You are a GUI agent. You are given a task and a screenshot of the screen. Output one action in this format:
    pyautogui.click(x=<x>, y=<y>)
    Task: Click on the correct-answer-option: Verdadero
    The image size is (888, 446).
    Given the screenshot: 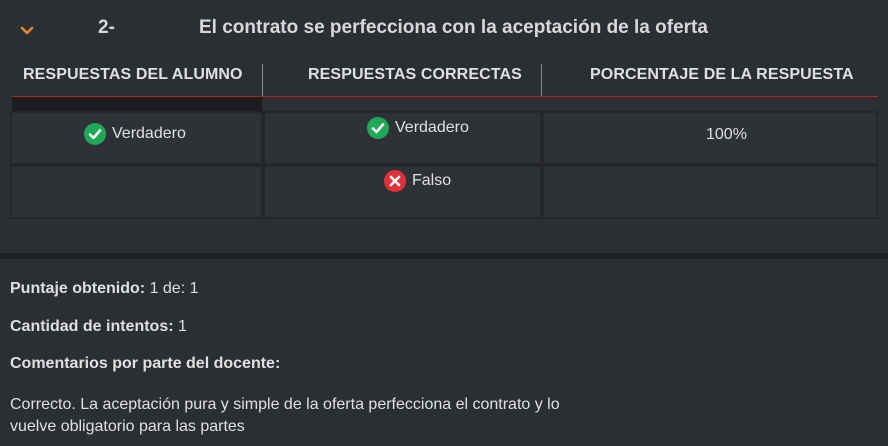 What is the action you would take?
    pyautogui.click(x=418, y=128)
    